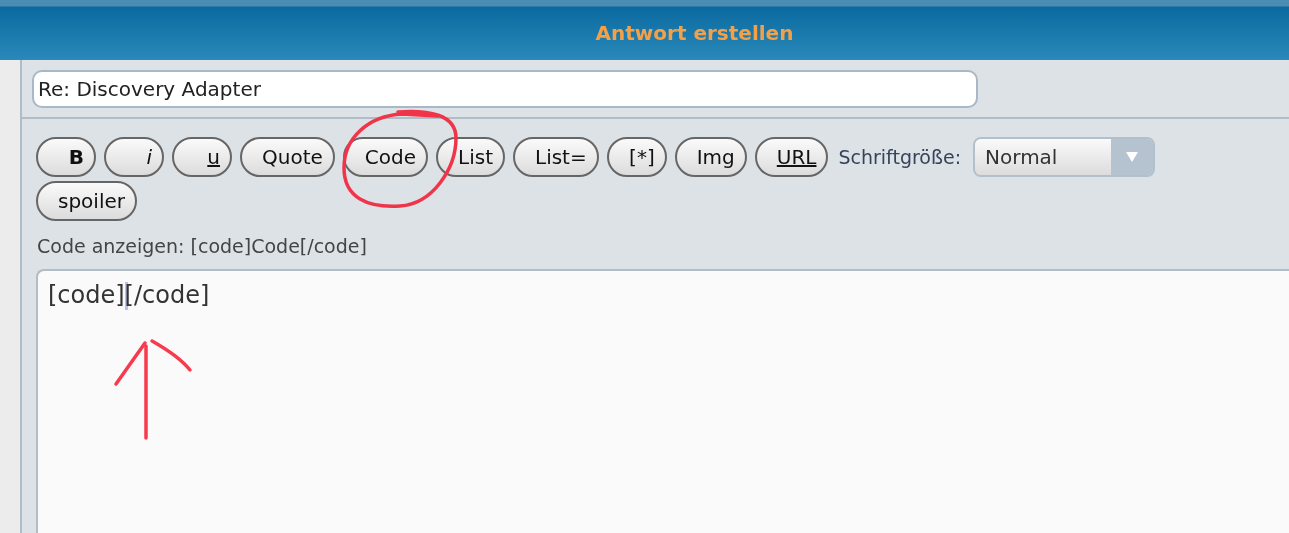 The height and width of the screenshot is (533, 1289). What do you see at coordinates (1132, 157) in the screenshot?
I see `dropdown-arrow-icon` at bounding box center [1132, 157].